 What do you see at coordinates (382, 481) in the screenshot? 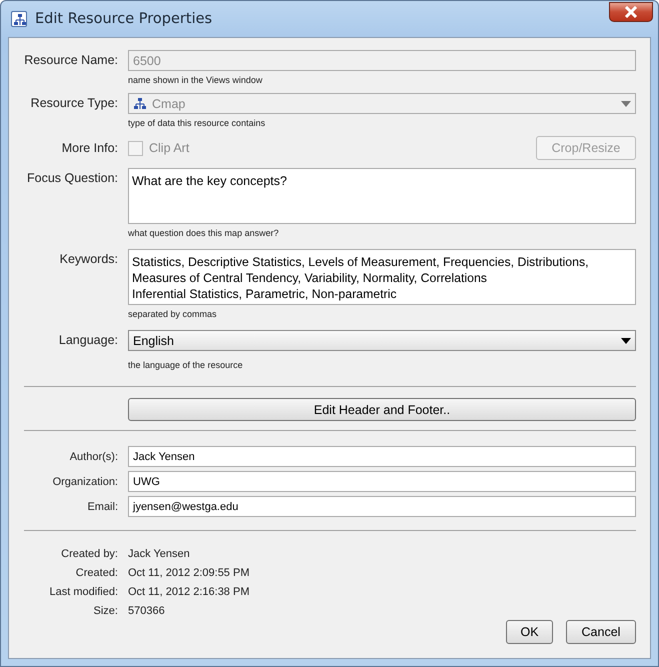
I see `text-field: UWG` at bounding box center [382, 481].